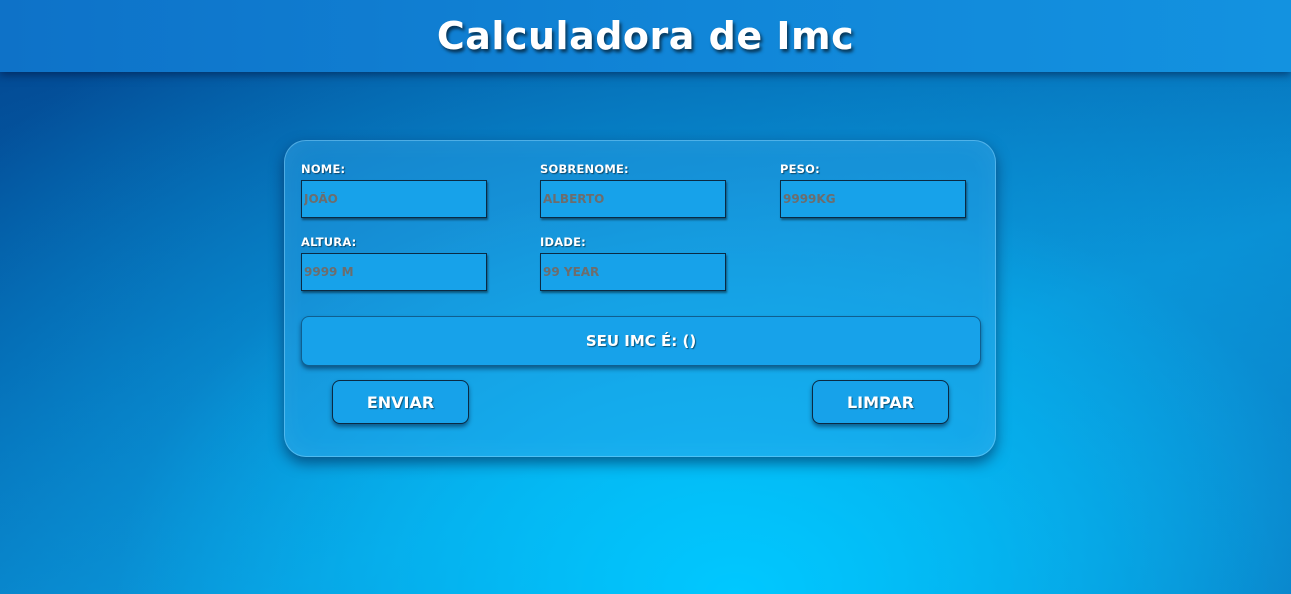 This screenshot has width=1291, height=594. I want to click on submit-button: ENVIAR, so click(400, 402).